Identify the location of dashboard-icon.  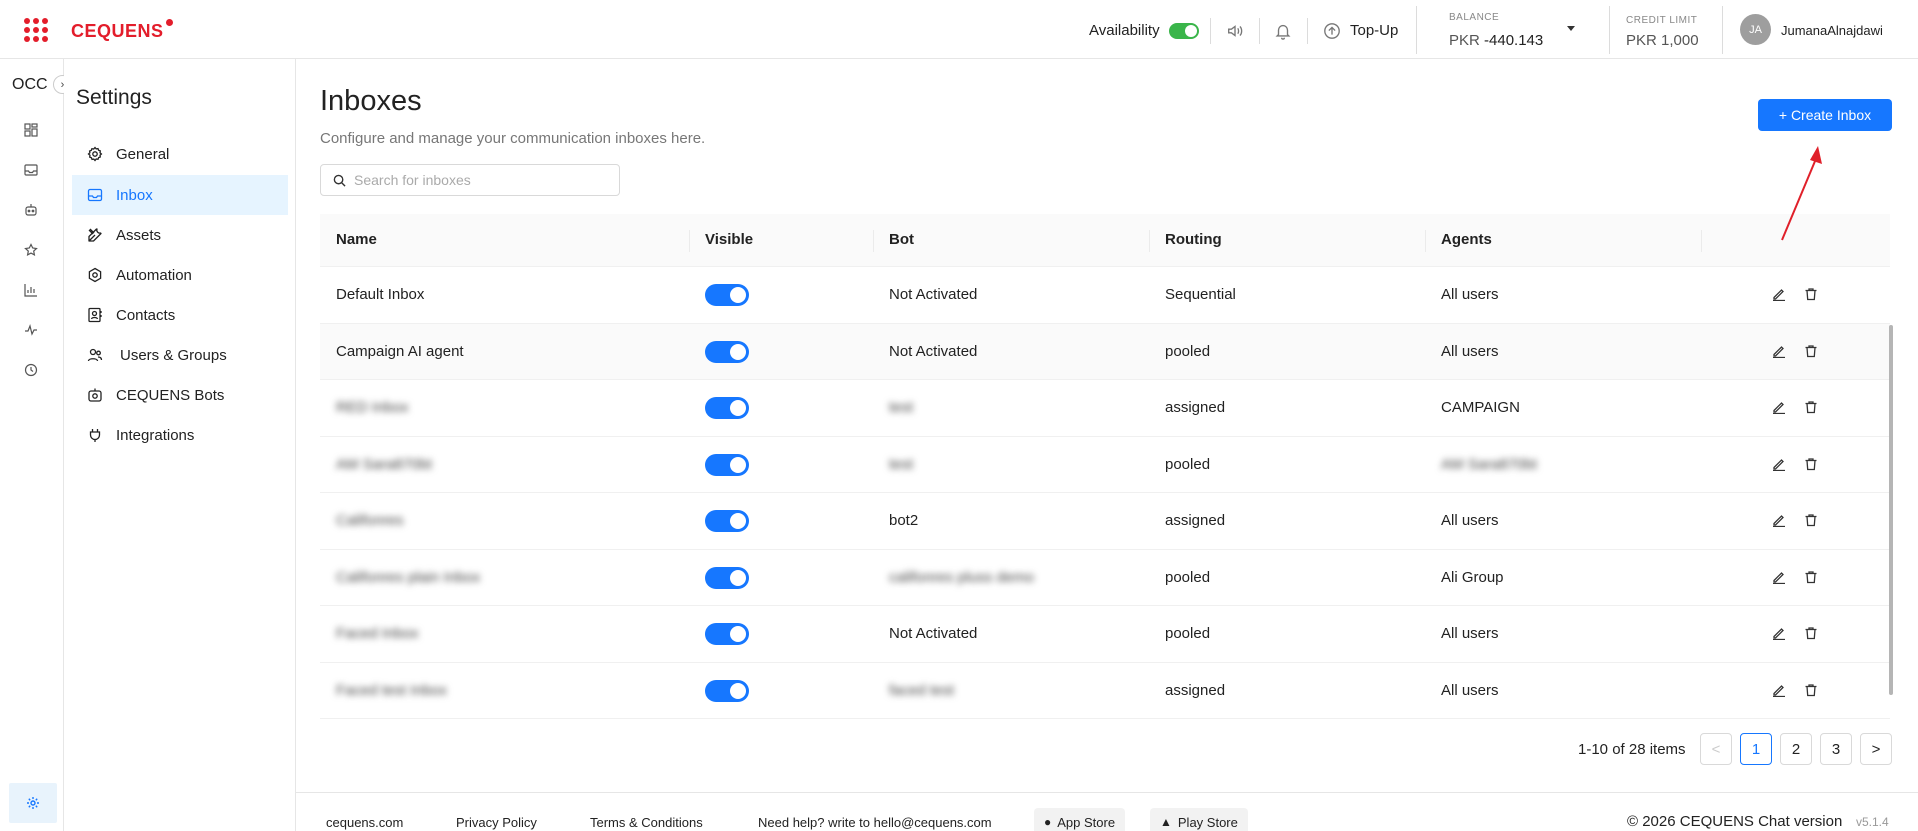
(31, 130).